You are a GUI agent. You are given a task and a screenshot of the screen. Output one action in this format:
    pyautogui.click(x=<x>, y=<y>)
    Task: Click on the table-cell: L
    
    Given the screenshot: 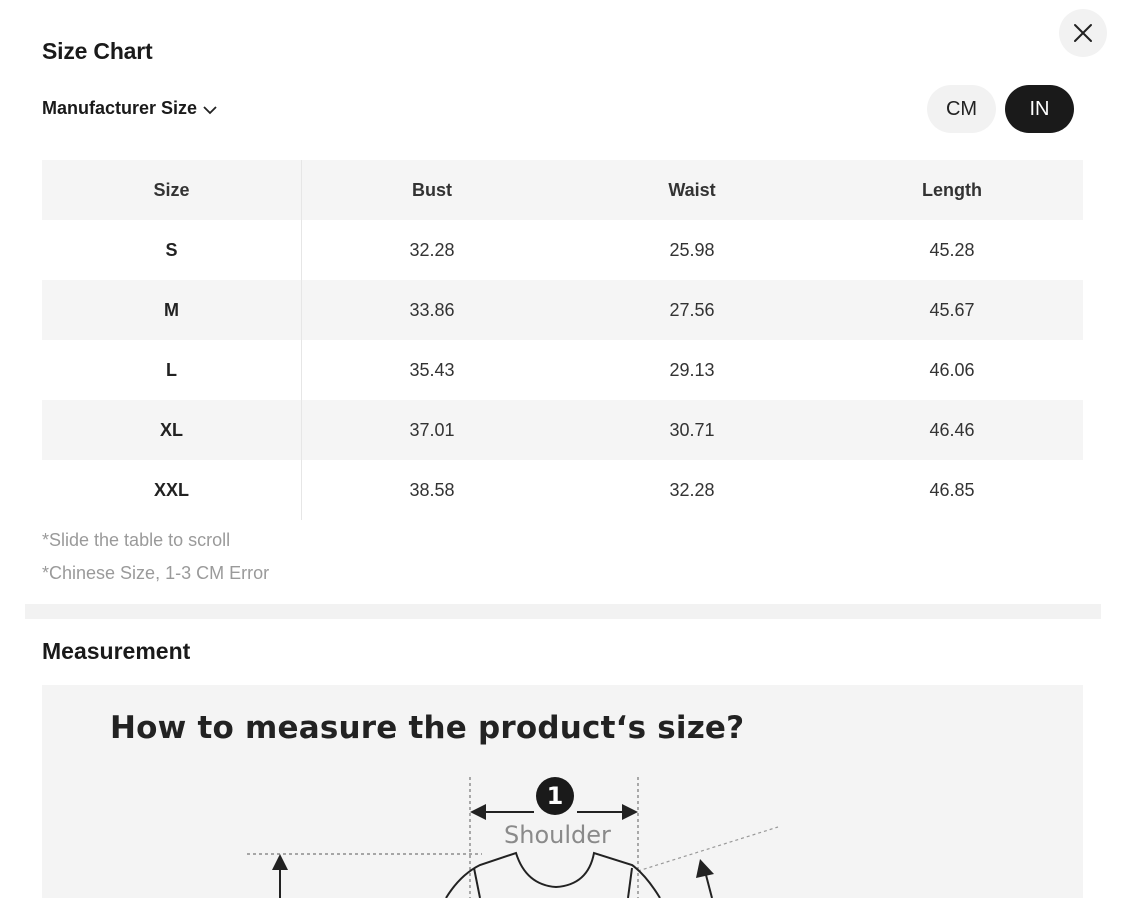 What is the action you would take?
    pyautogui.click(x=172, y=370)
    